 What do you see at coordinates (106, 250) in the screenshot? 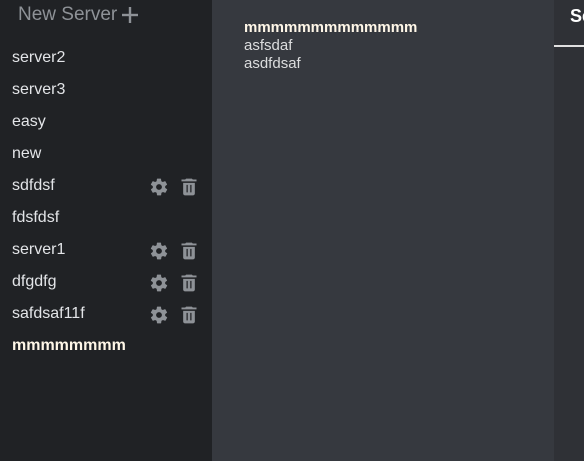
I see `server-item: server1` at bounding box center [106, 250].